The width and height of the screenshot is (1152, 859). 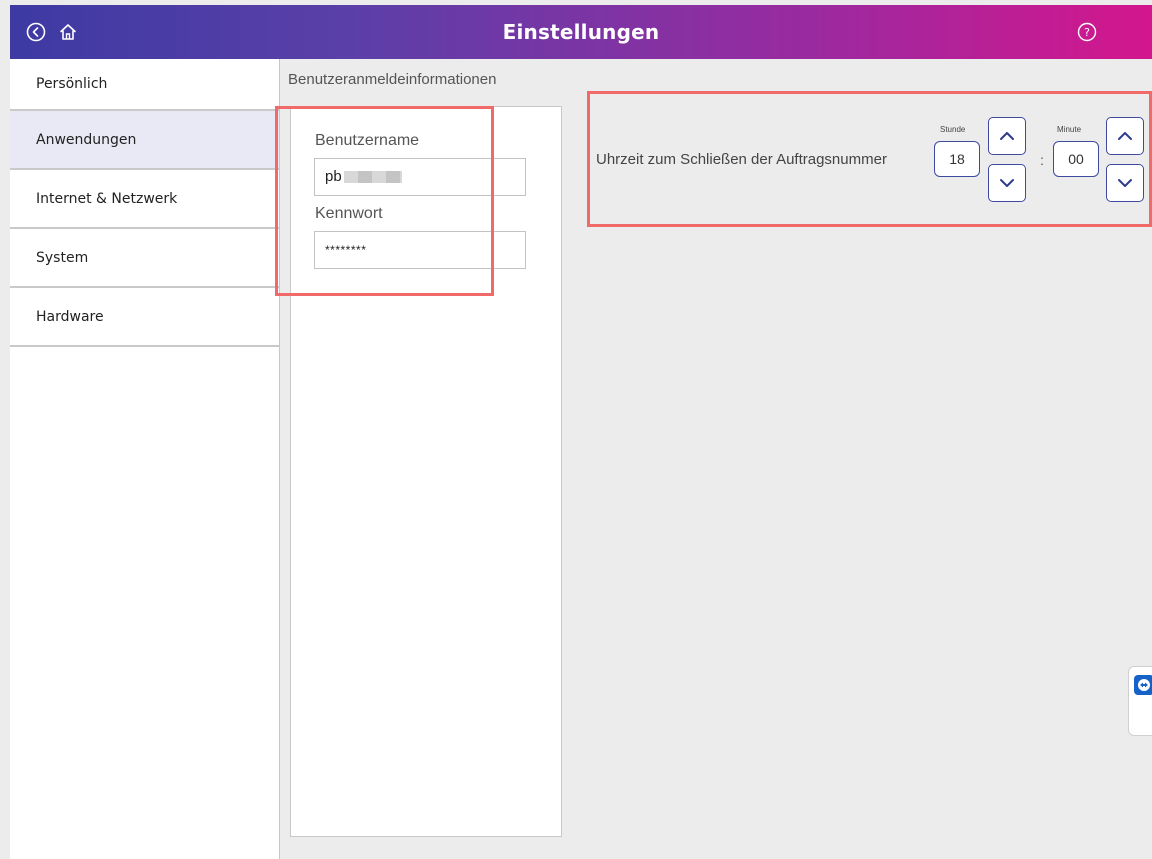 I want to click on back-circle-icon, so click(x=36, y=32).